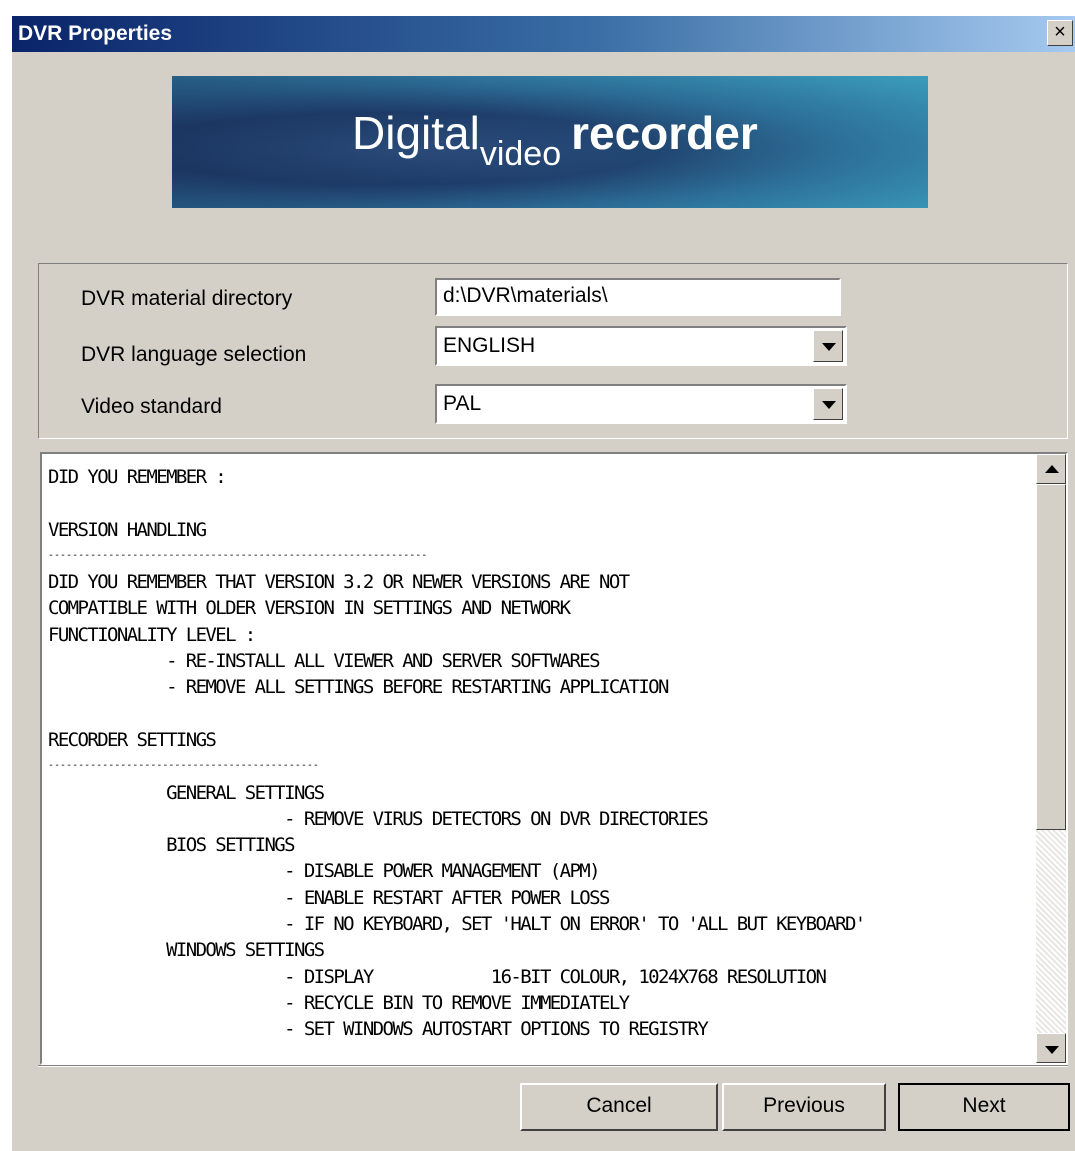 This screenshot has width=1075, height=1151. I want to click on banner-text: Digitalvideo recorder, so click(555, 139).